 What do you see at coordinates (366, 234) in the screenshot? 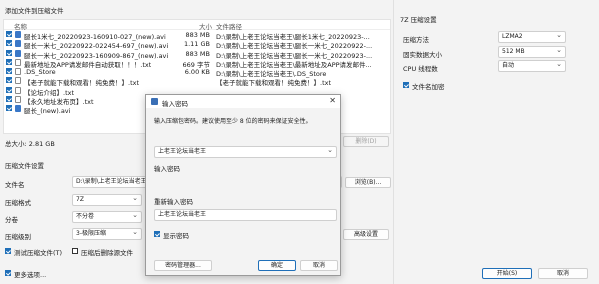
I see `advanced-button: 高级设置` at bounding box center [366, 234].